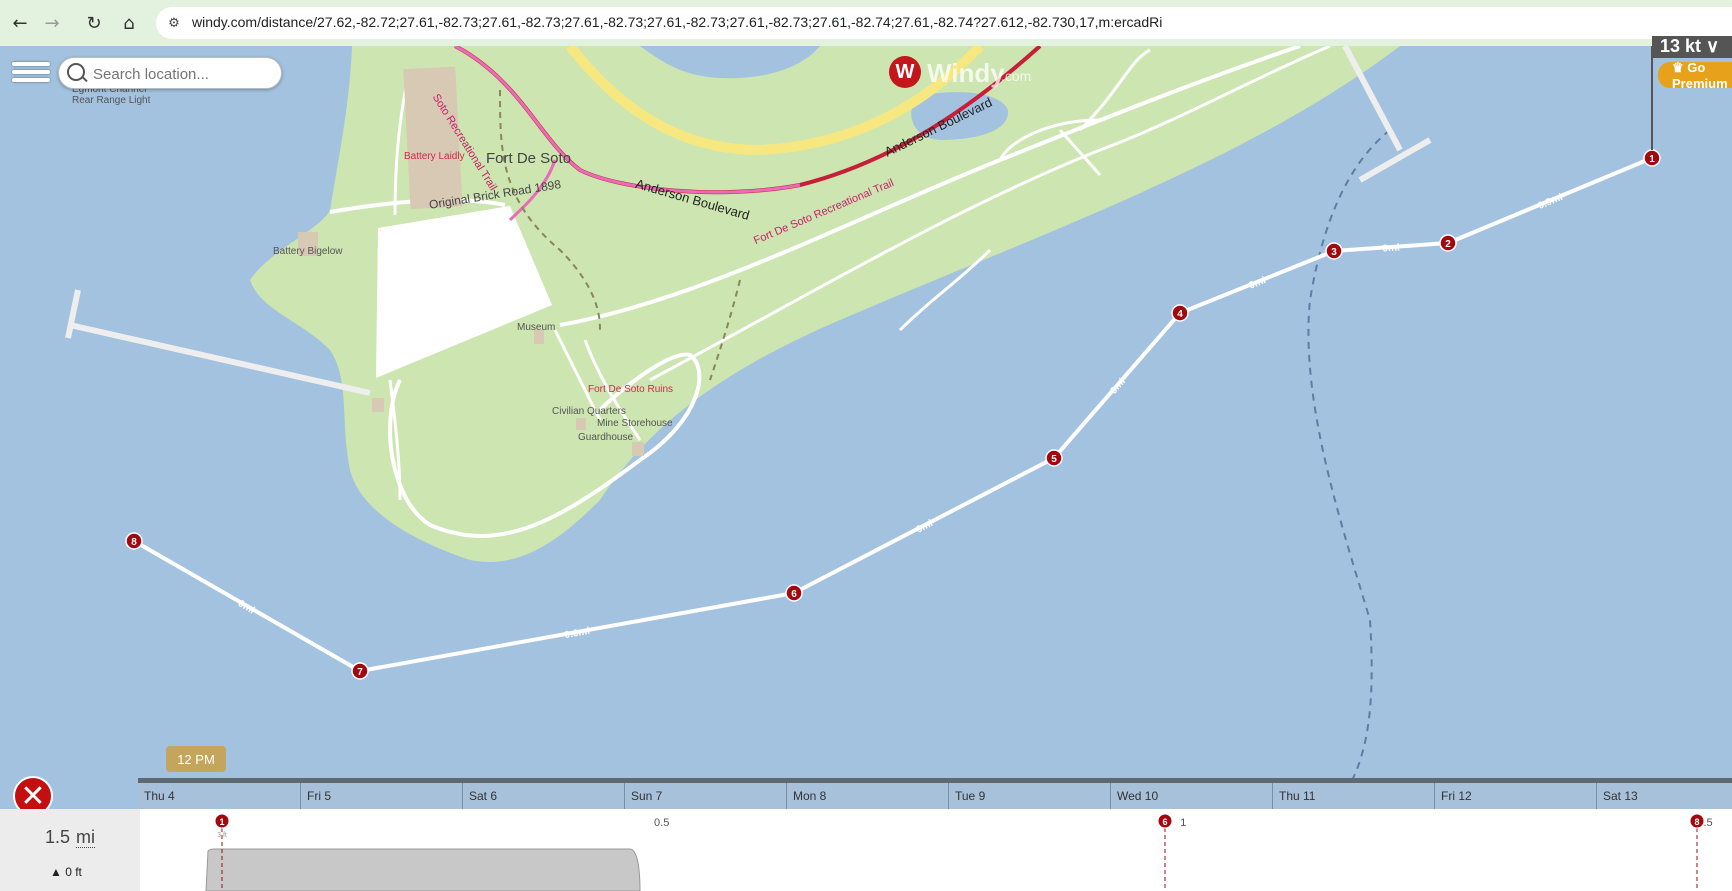 The height and width of the screenshot is (891, 1732). Describe the element at coordinates (1692, 47) in the screenshot. I see `wind-speed-box: 13 kt ∨` at that location.